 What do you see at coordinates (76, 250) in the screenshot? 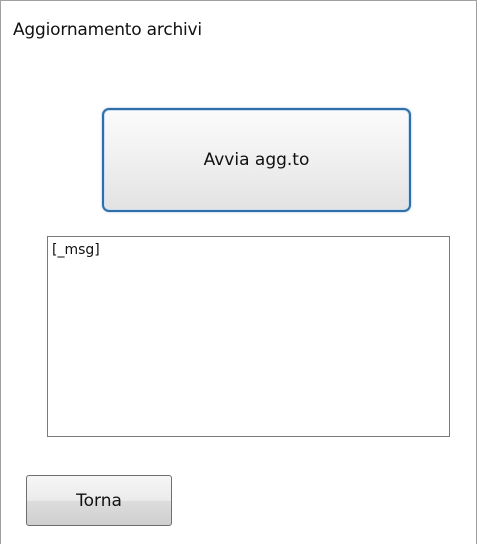
I see `message-text: [_msg]` at bounding box center [76, 250].